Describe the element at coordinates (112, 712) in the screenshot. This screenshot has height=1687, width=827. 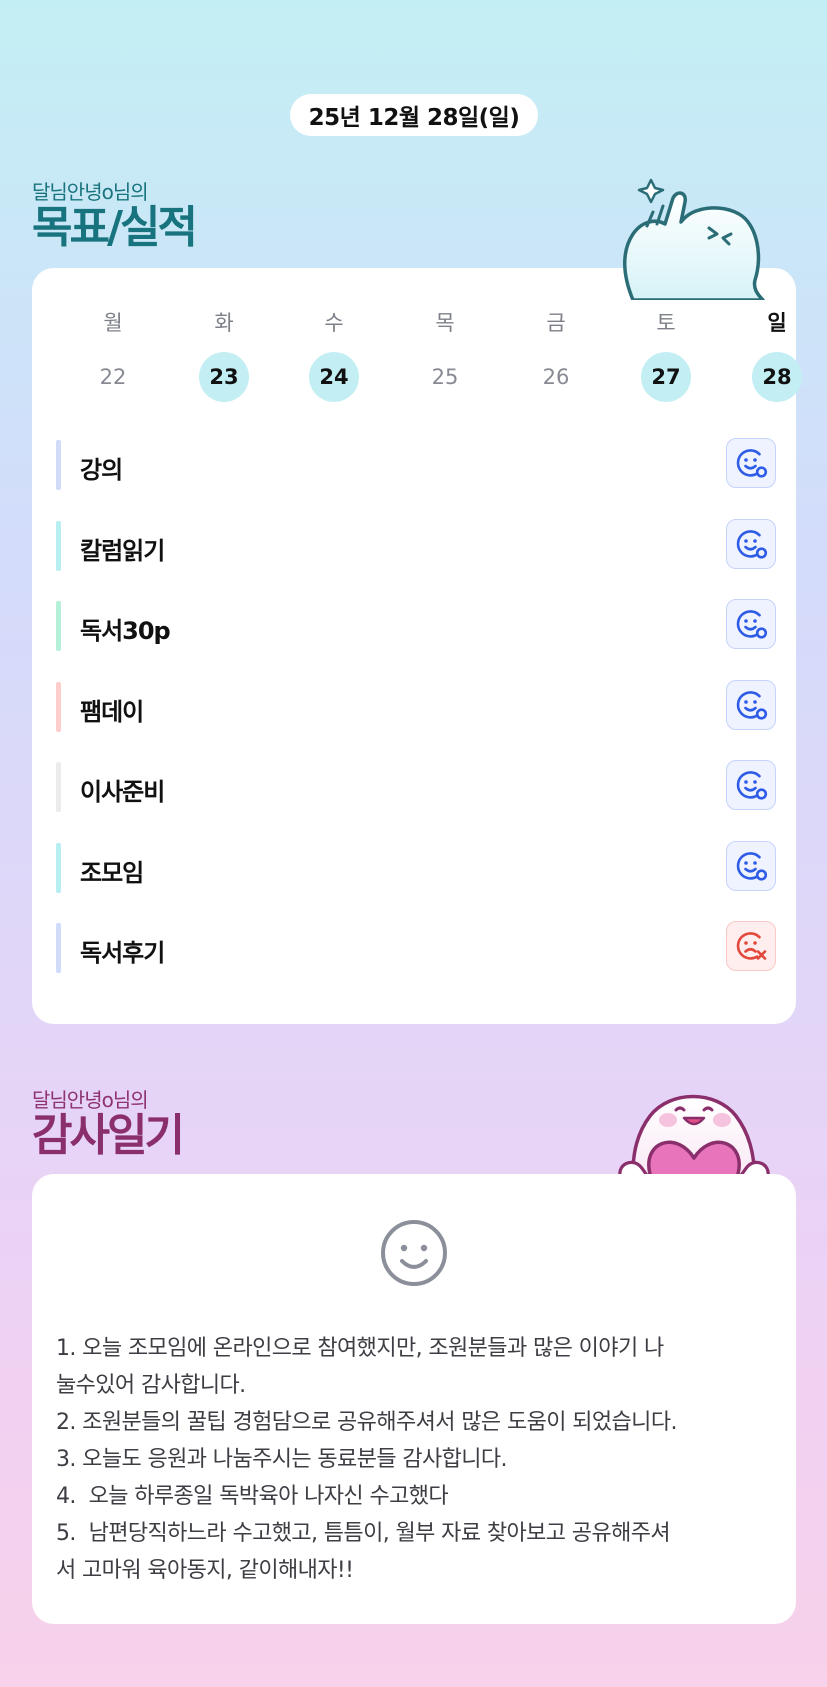
I see `goal-label: 팸데이` at that location.